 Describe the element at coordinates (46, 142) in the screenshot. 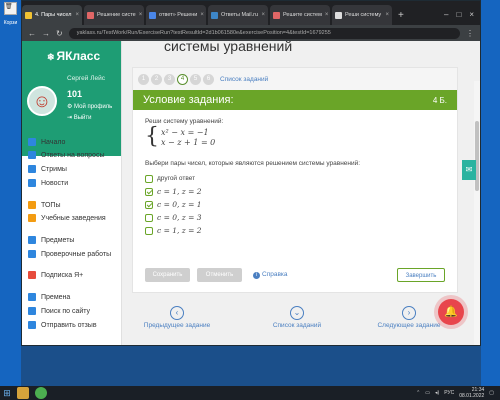

I see `sidebar-item-home: Начало` at that location.